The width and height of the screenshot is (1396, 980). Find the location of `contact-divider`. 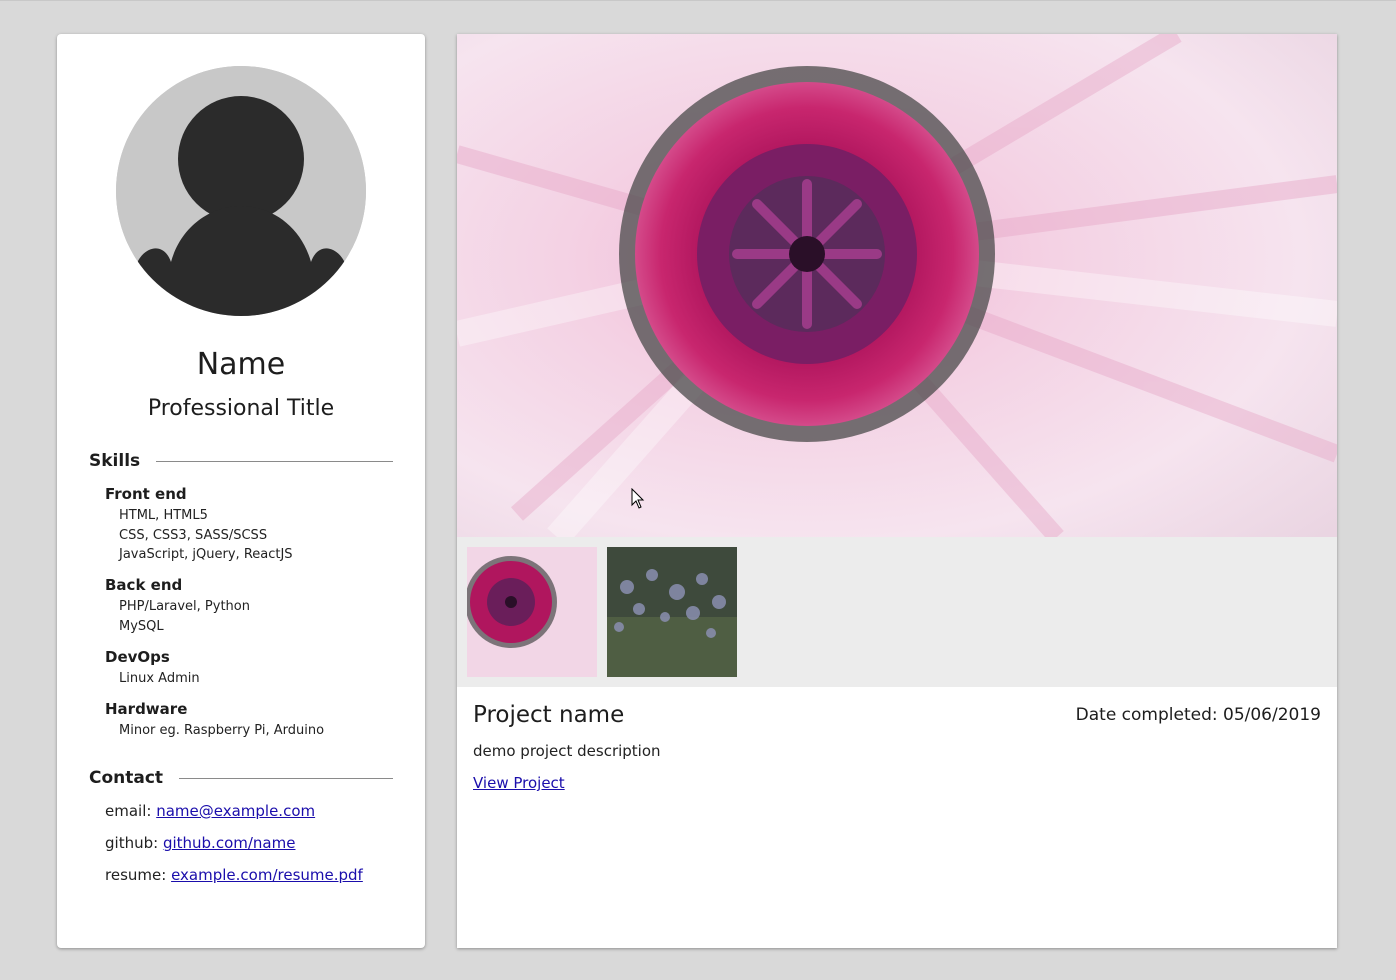

contact-divider is located at coordinates (286, 778).